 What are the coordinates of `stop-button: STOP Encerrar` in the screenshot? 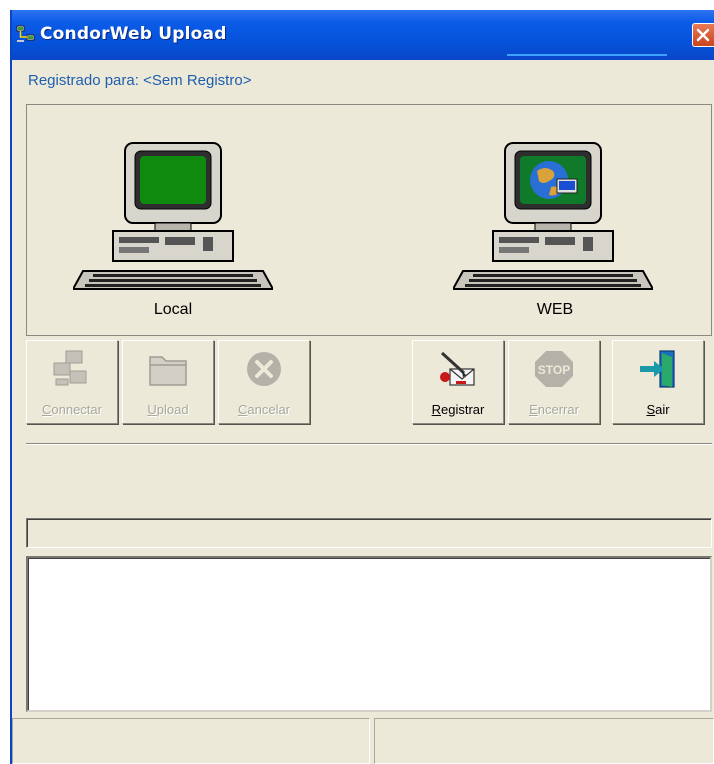 It's located at (554, 382).